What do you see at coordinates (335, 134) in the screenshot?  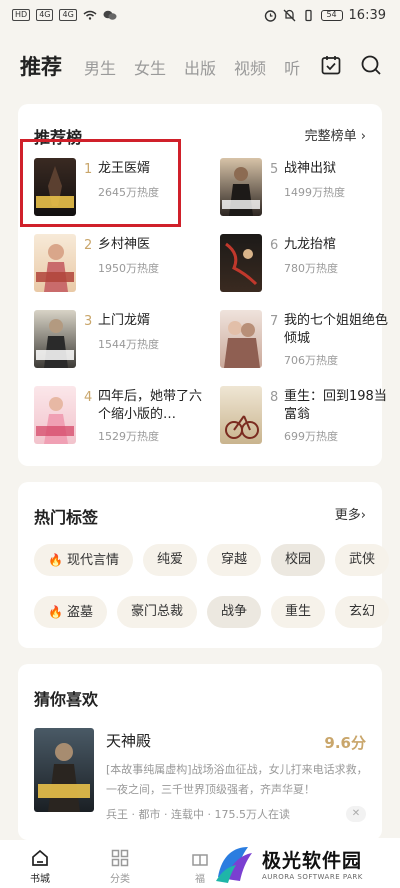 I see `full-ranking-link: 完整榜单 ›` at bounding box center [335, 134].